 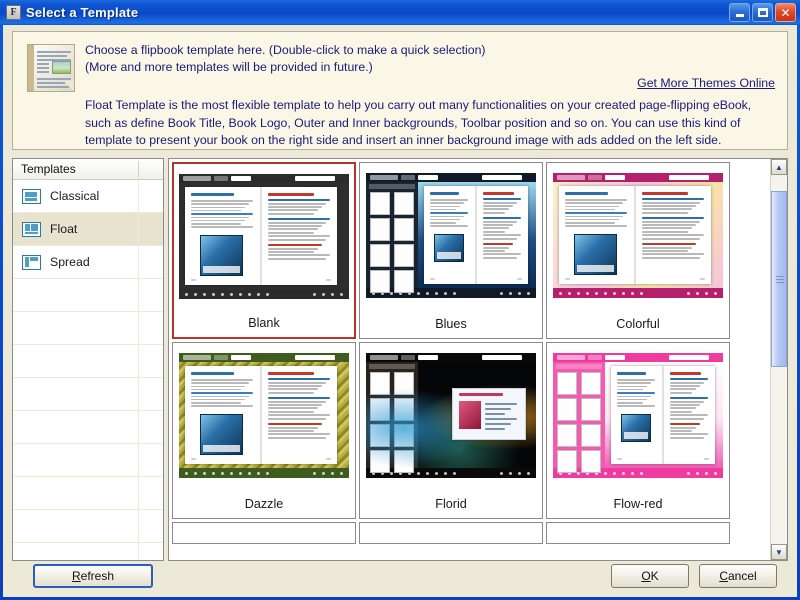 I want to click on cancel-button-label: Cancel, so click(x=738, y=576).